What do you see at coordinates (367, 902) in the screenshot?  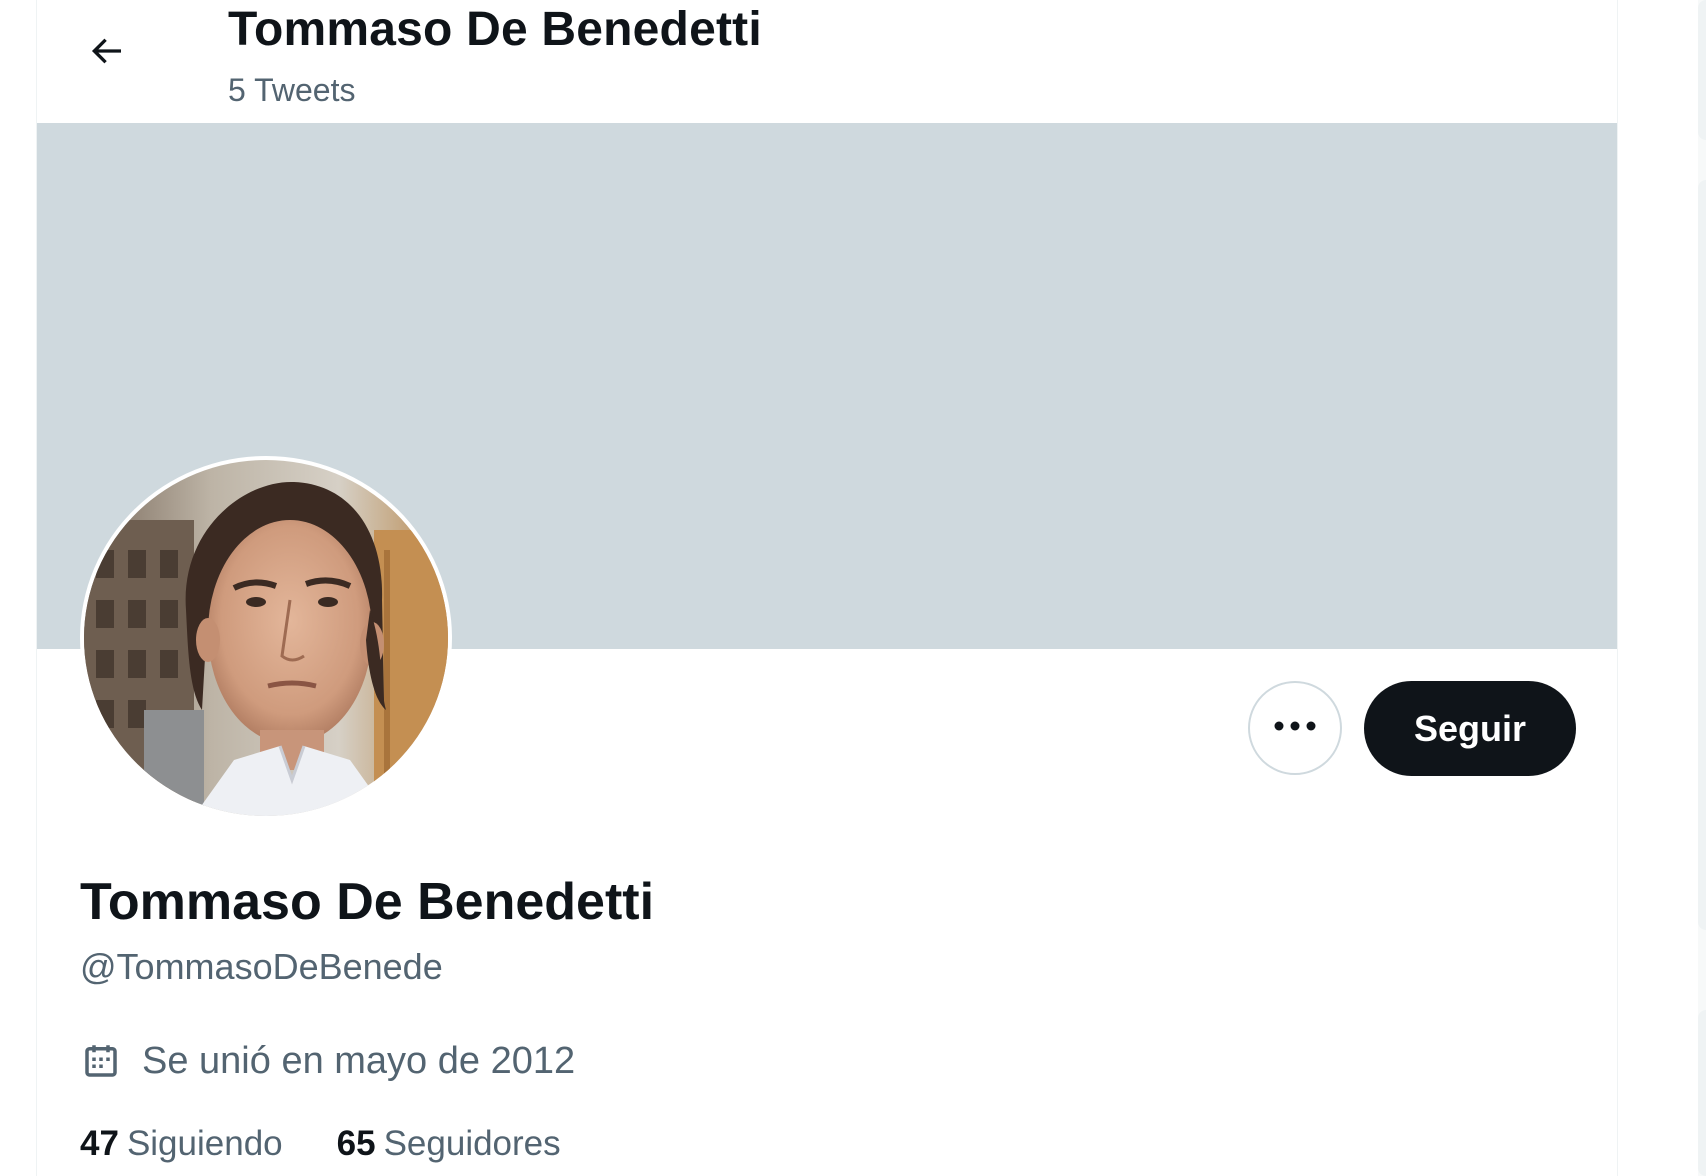 I see `display-name: Tommaso De Benedetti` at bounding box center [367, 902].